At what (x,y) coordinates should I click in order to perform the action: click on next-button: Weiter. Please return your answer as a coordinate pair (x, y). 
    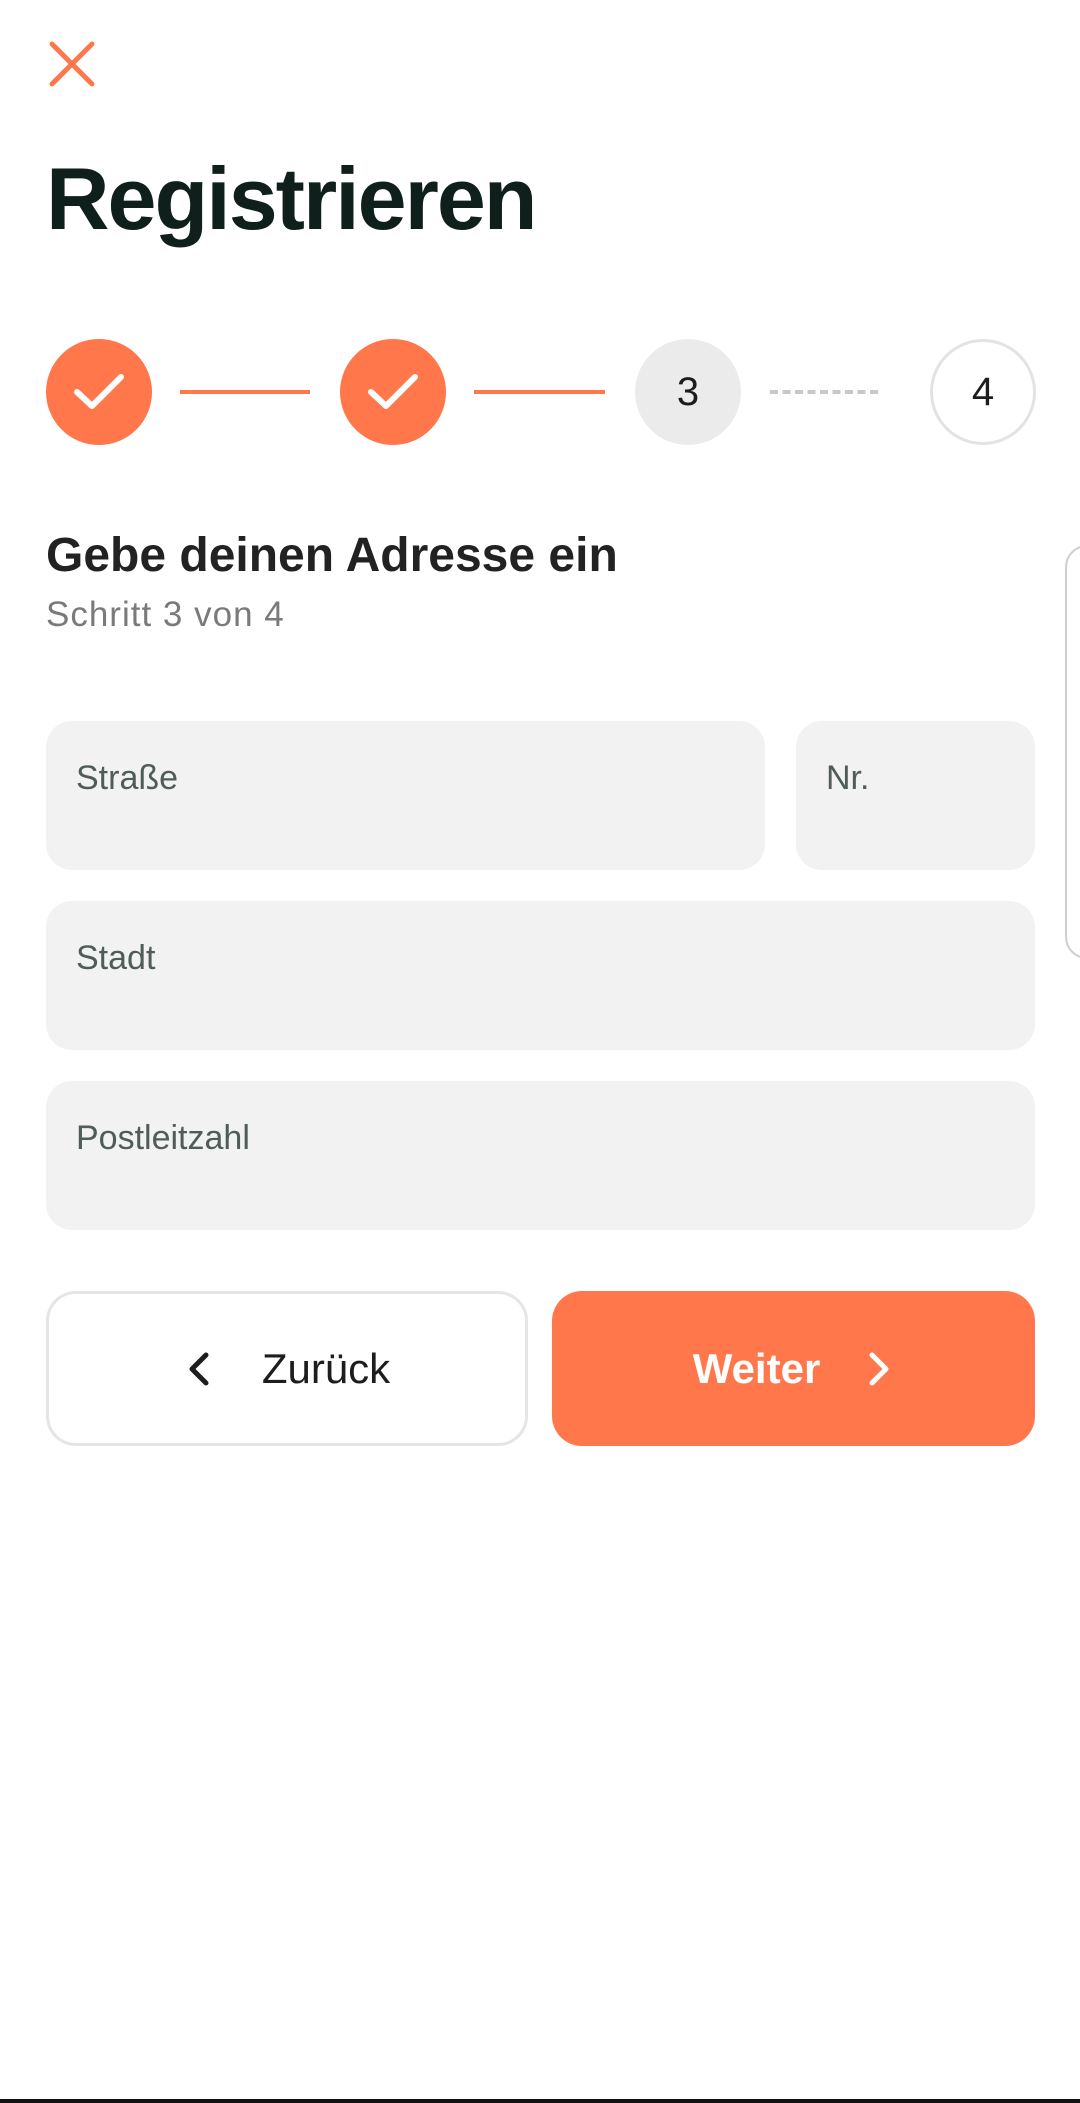
    Looking at the image, I should click on (793, 1368).